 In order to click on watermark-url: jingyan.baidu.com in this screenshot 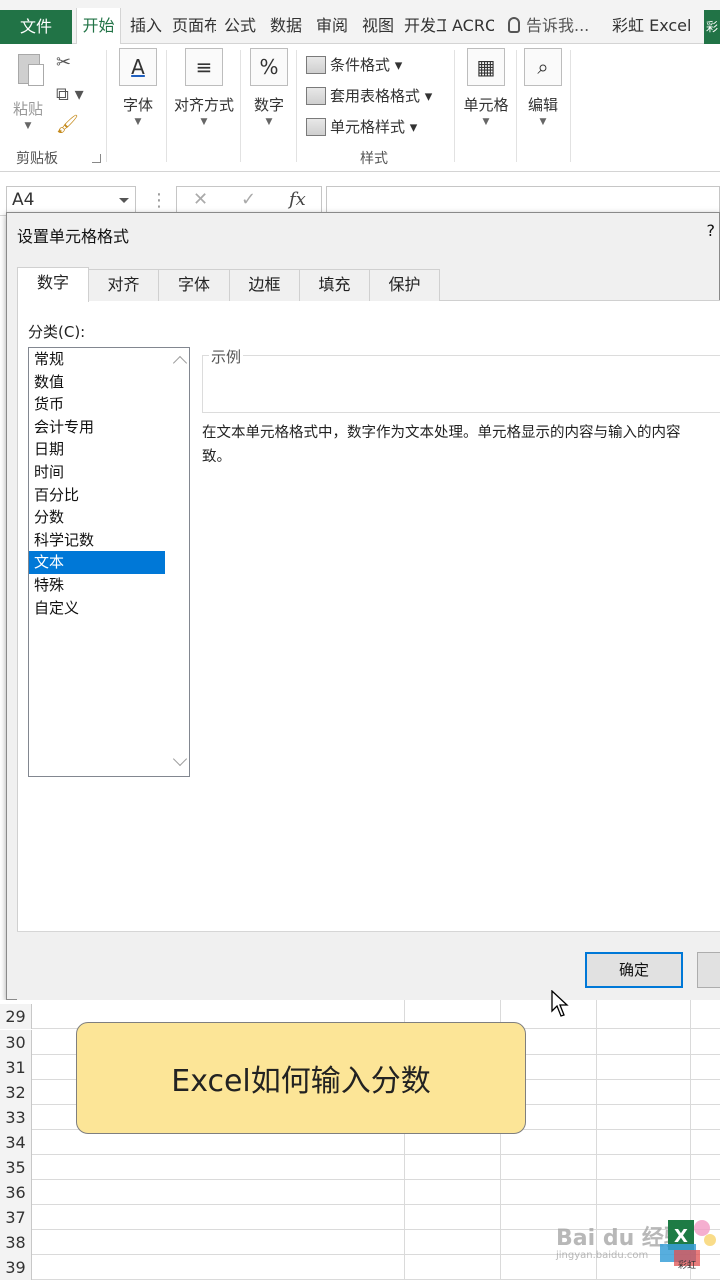, I will do `click(602, 1255)`.